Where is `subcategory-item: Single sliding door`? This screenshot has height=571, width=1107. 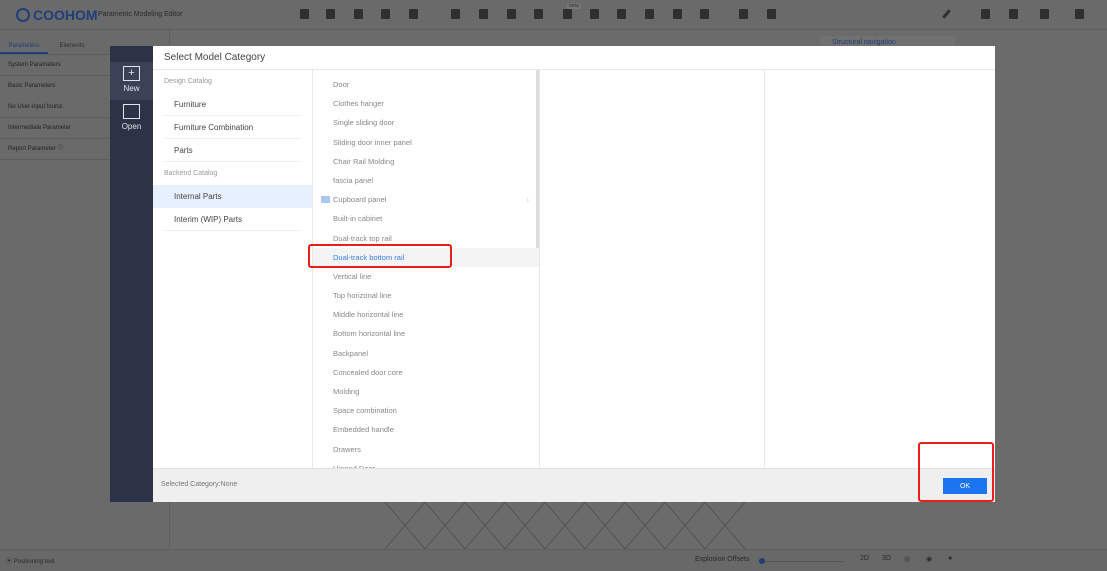
subcategory-item: Single sliding door is located at coordinates (426, 122).